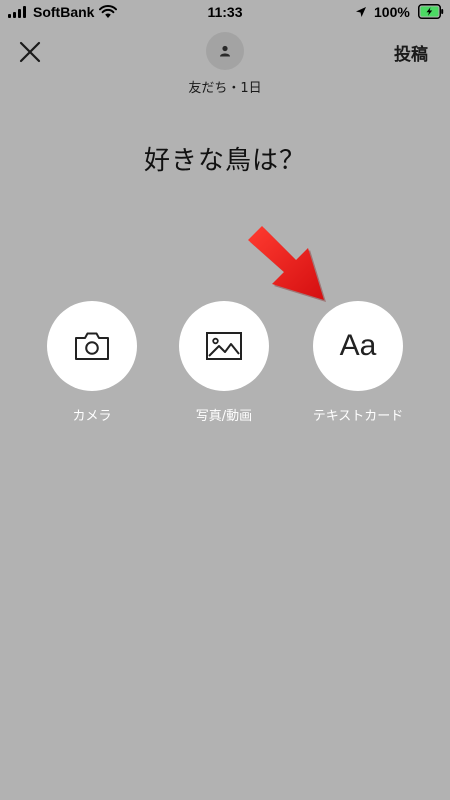  I want to click on audience-setting: 友だち・1日, so click(225, 86).